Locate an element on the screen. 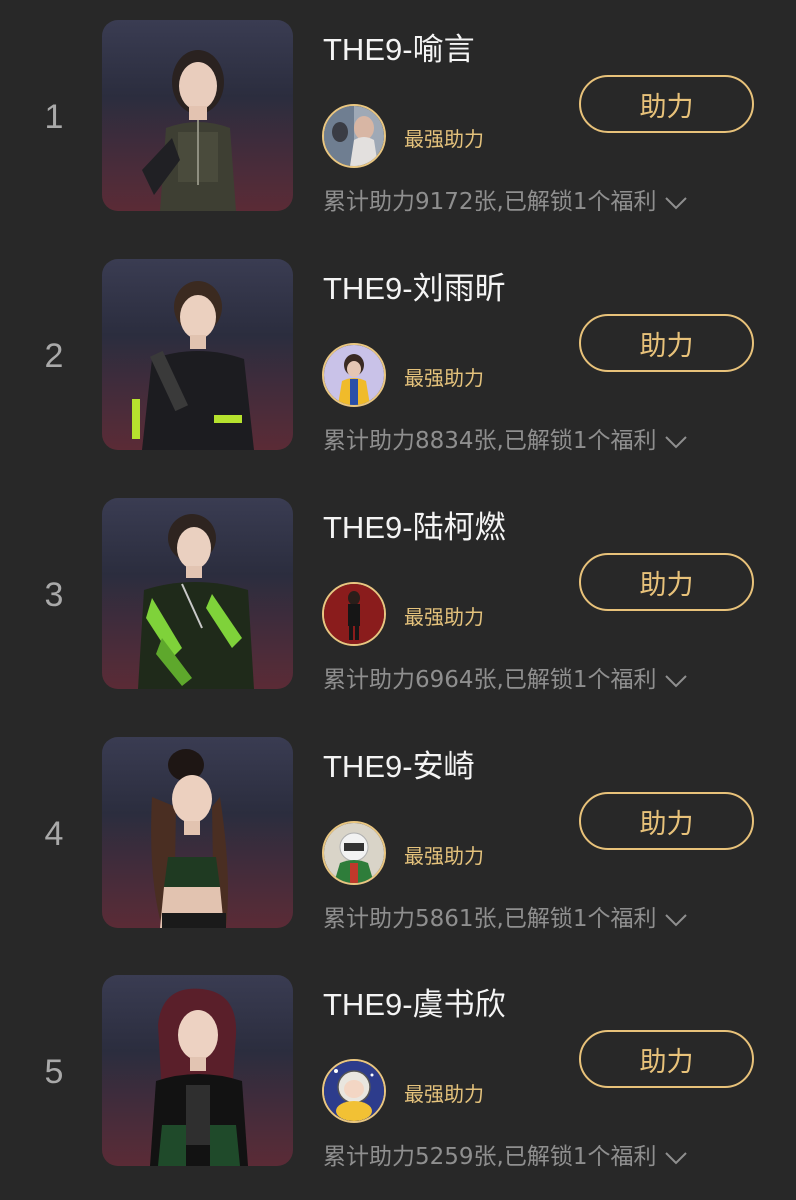 The image size is (796, 1200). artist-name: THE9-喻言 is located at coordinates (399, 49).